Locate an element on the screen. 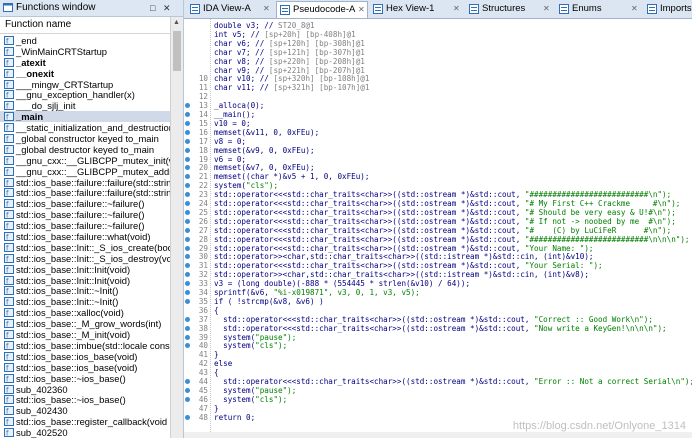  function-list-item: f sub_402430 is located at coordinates (85, 410).